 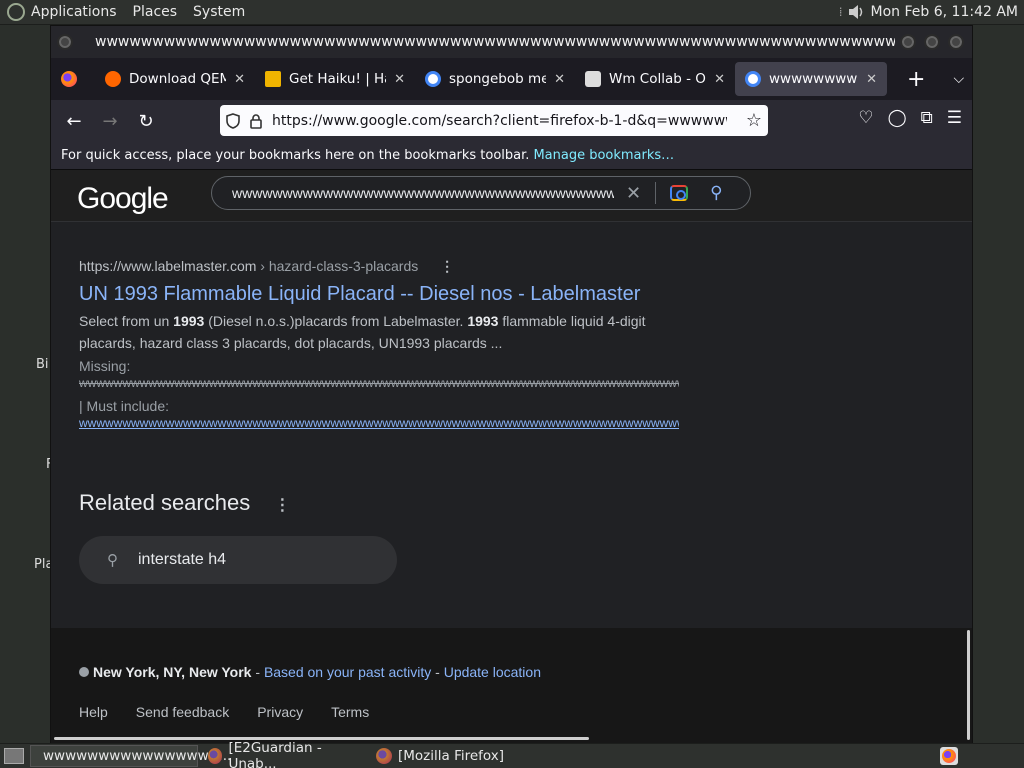 I want to click on clock: Mon Feb 6, 11:42 AM, so click(x=944, y=12).